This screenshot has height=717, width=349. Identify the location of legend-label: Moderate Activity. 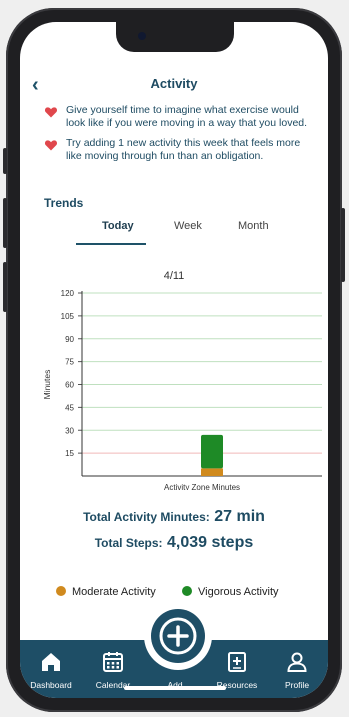
(114, 592).